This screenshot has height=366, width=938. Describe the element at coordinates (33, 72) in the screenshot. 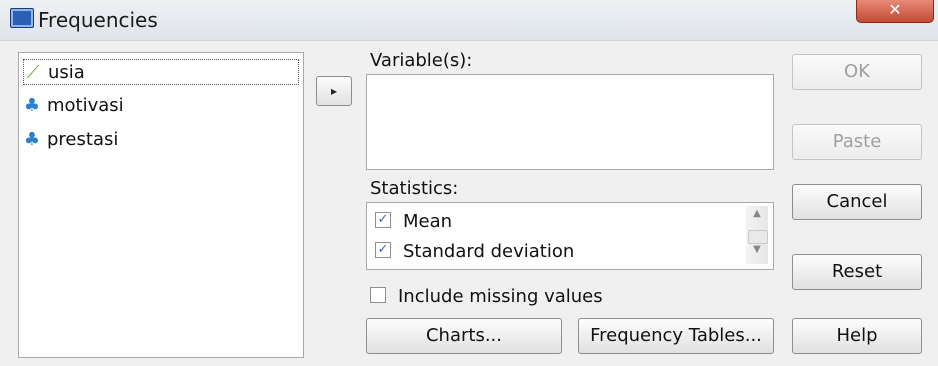

I see `ruler-icon: ⟋` at that location.